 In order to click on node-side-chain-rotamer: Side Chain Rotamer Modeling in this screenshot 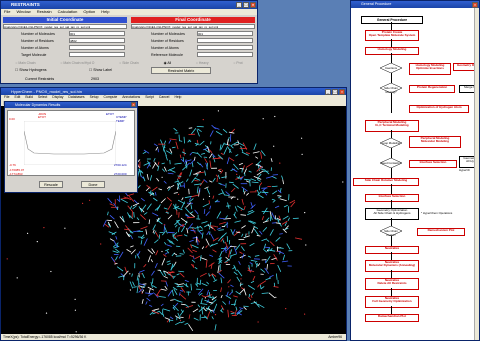, I will do `click(386, 182)`.